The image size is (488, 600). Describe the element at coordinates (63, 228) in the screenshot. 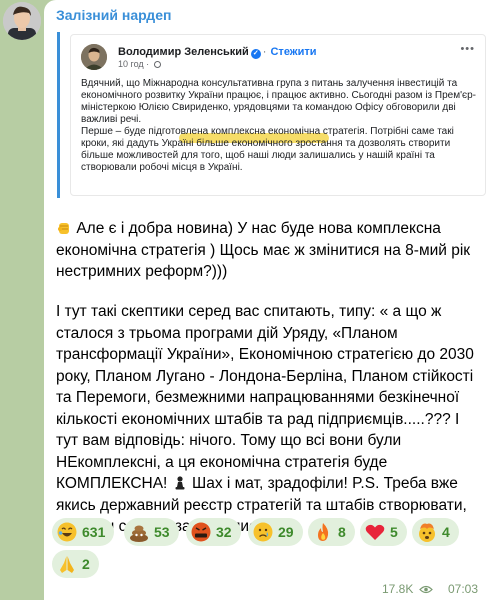

I see `raised-fist-icon` at that location.